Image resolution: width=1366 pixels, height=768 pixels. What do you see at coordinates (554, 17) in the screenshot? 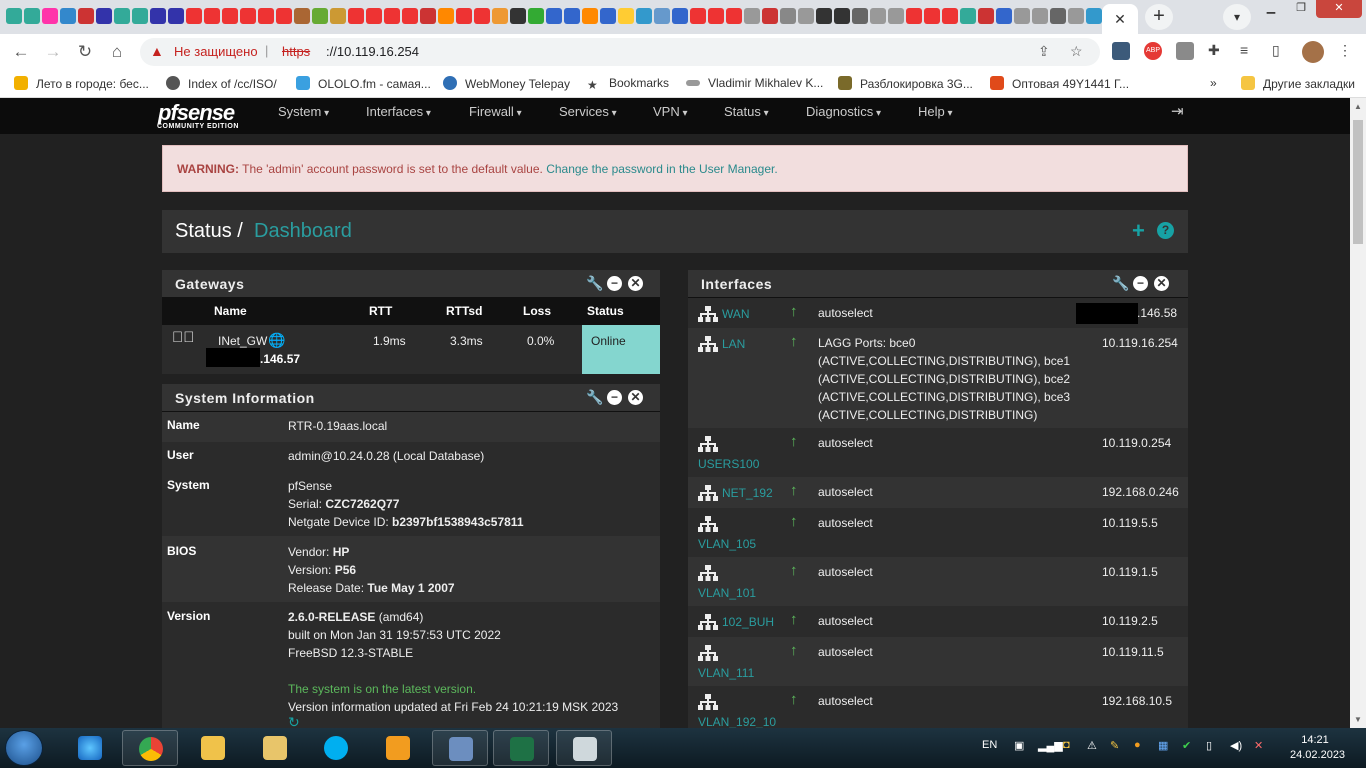
I see `pinned-tab-favicons` at bounding box center [554, 17].